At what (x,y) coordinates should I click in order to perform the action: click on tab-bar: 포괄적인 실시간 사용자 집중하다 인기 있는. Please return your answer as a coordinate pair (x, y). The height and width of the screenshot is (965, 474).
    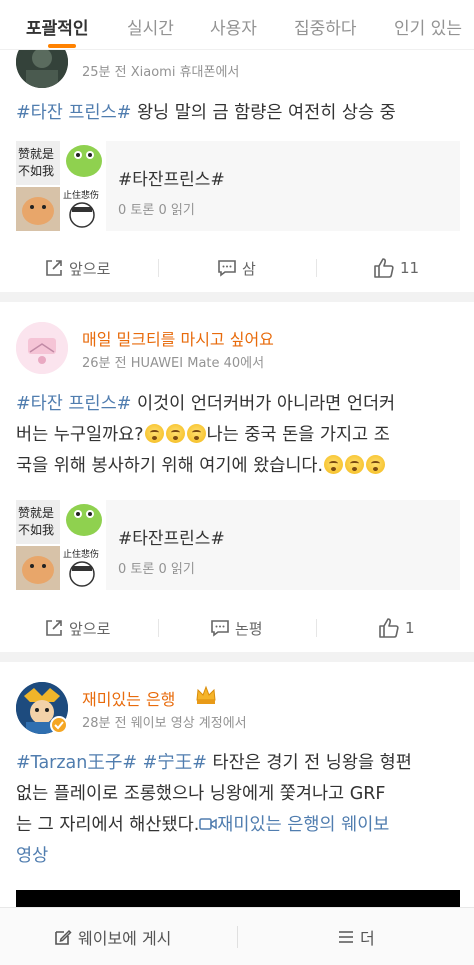
    Looking at the image, I should click on (237, 25).